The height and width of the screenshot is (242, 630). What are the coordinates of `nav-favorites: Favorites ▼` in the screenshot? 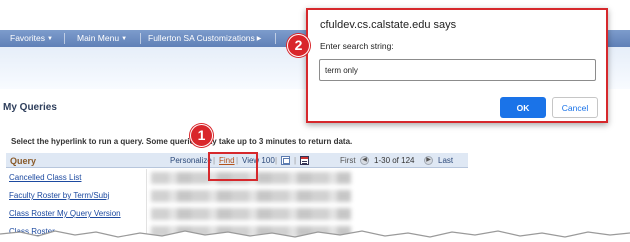 It's located at (31, 38).